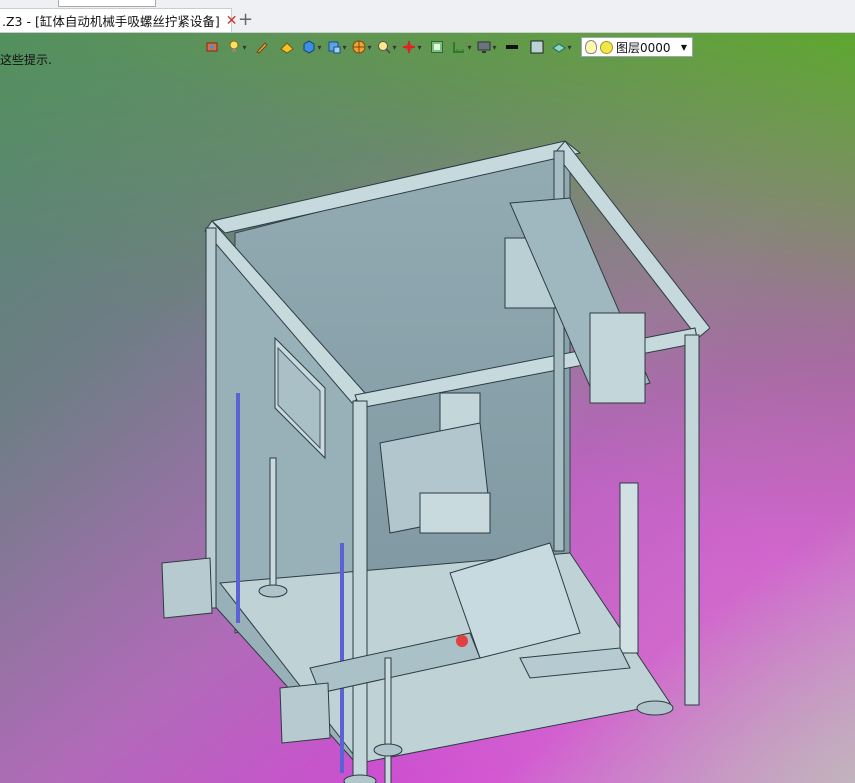 Image resolution: width=855 pixels, height=783 pixels. Describe the element at coordinates (360, 591) in the screenshot. I see `front-left-post` at that location.